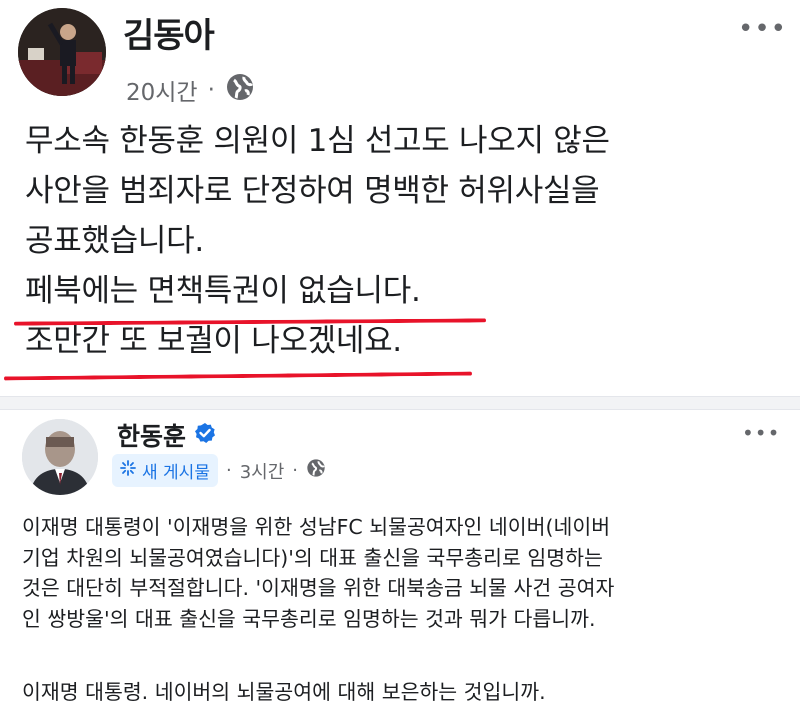  Describe the element at coordinates (162, 90) in the screenshot. I see `post-time: 20시간` at that location.